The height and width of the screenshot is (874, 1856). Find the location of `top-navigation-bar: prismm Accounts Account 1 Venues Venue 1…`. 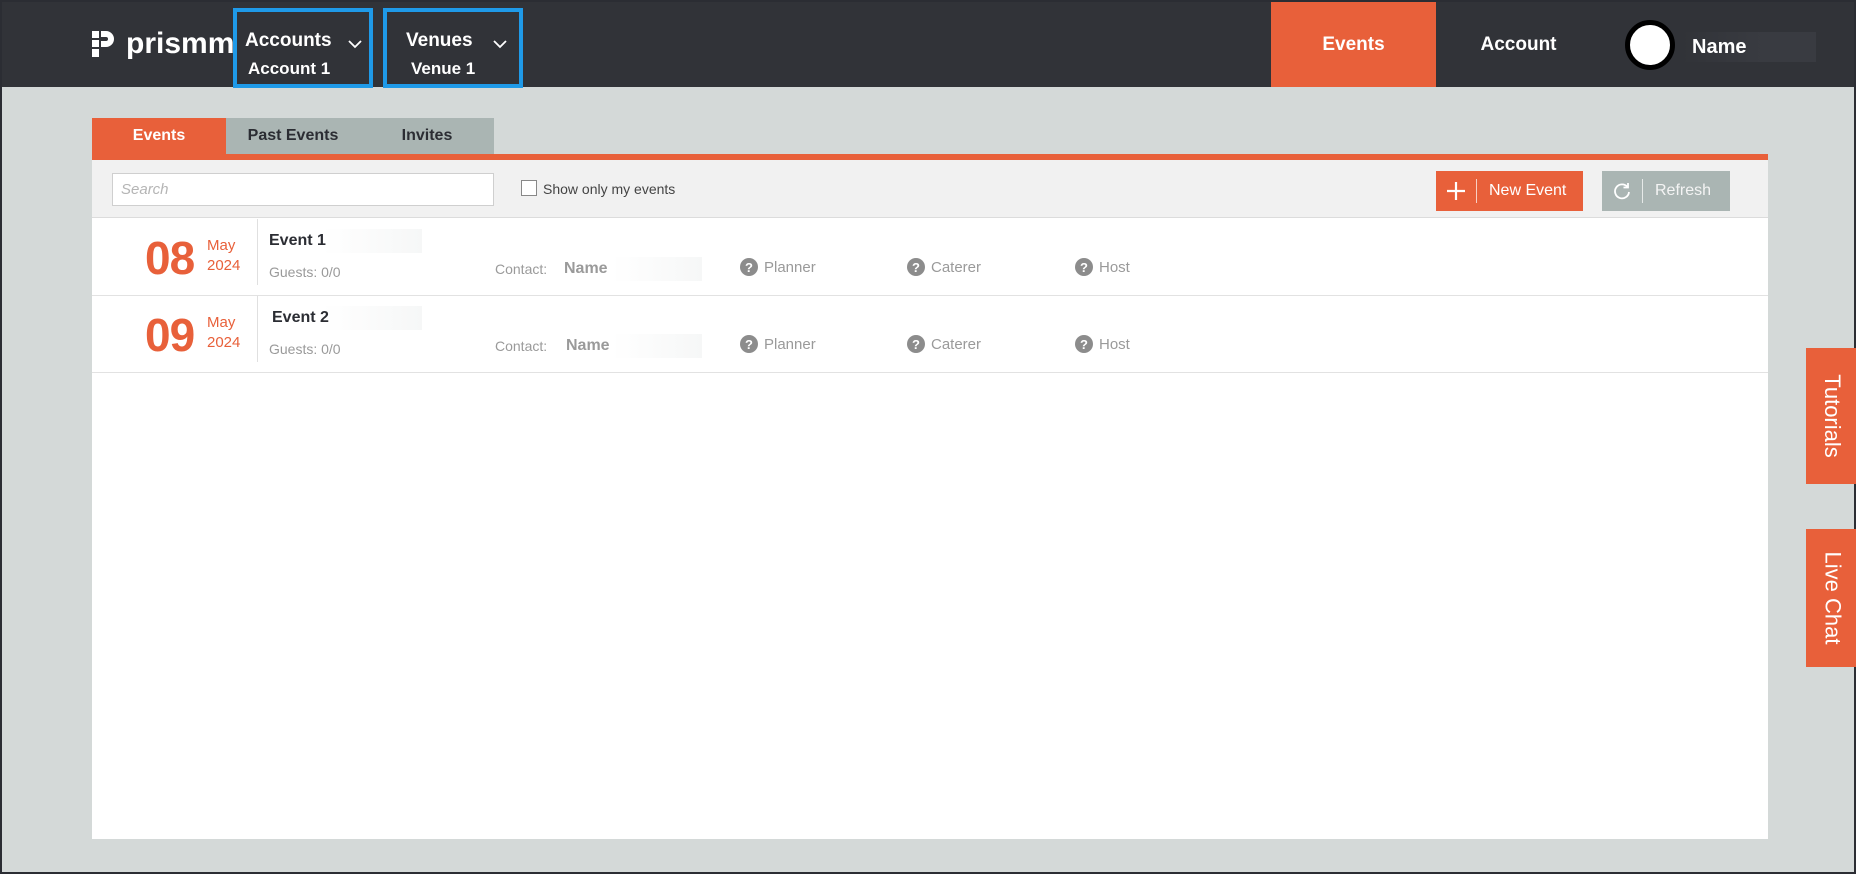

top-navigation-bar: prismm Accounts Account 1 Venues Venue 1… is located at coordinates (928, 45).